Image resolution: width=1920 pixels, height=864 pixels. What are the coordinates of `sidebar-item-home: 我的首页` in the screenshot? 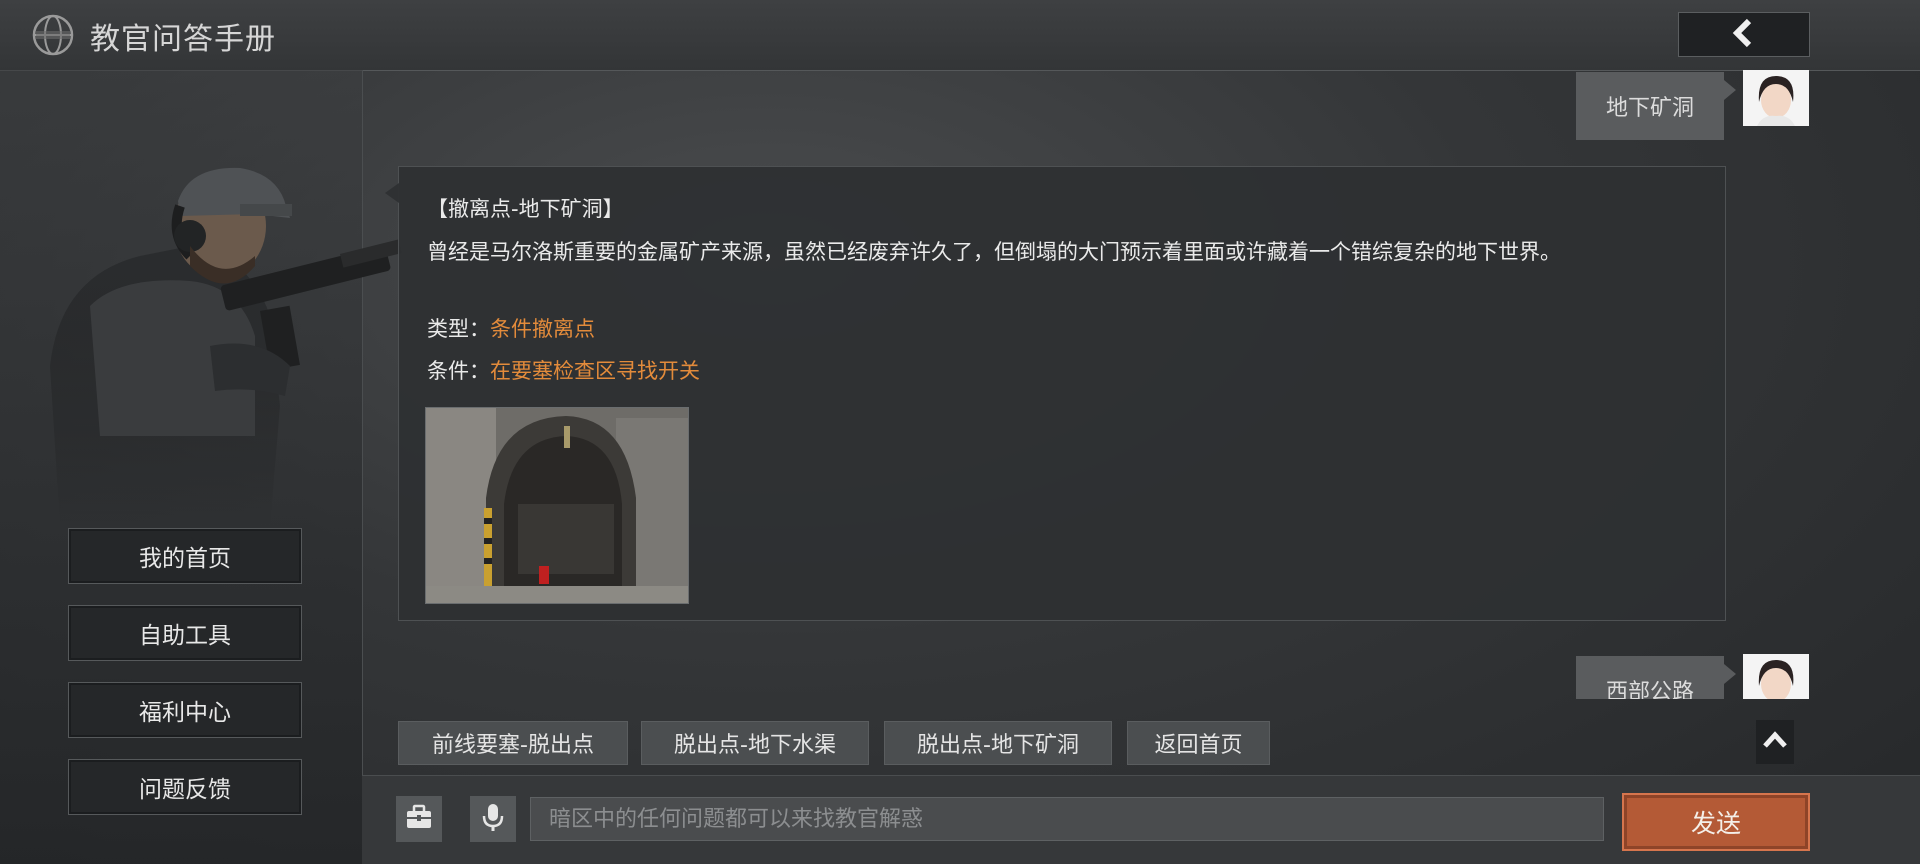 It's located at (185, 556).